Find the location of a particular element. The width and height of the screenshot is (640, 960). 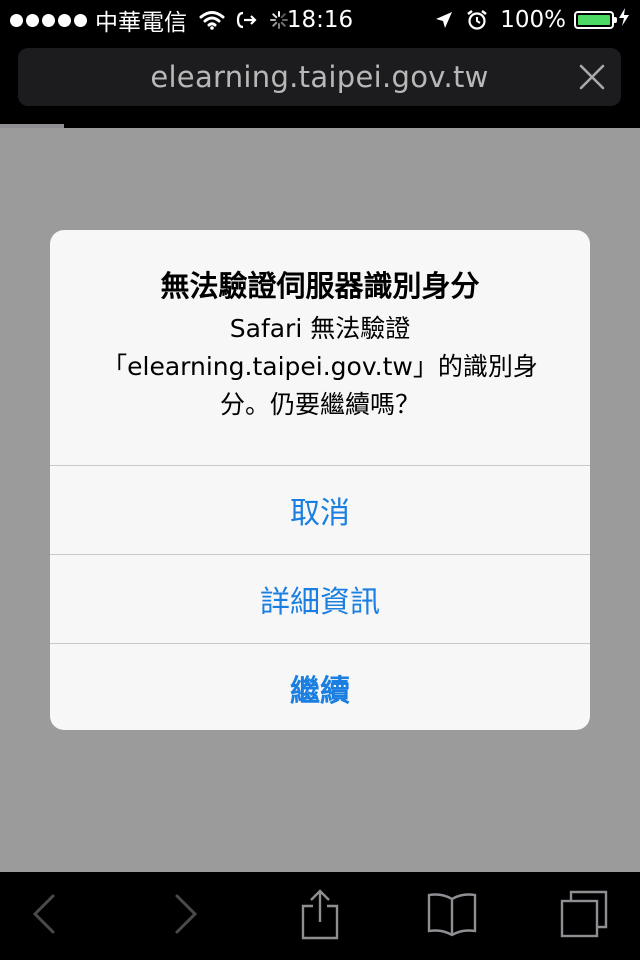

share-icon is located at coordinates (320, 916).